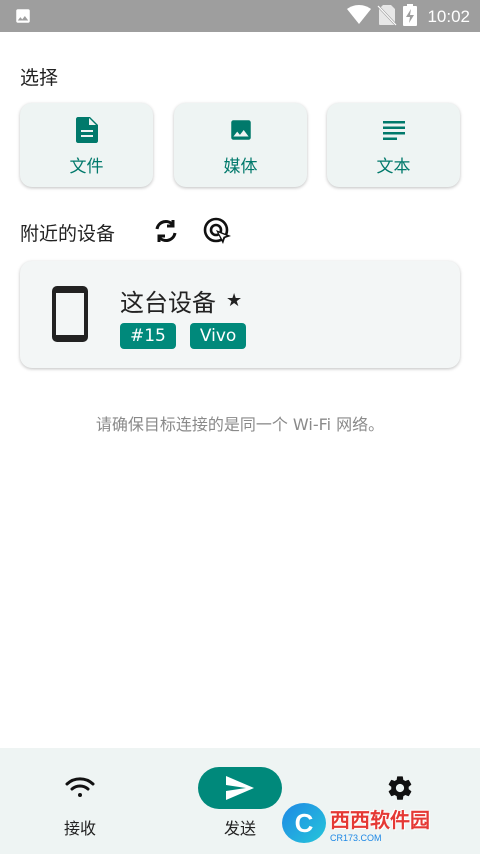  I want to click on refresh-icon, so click(166, 231).